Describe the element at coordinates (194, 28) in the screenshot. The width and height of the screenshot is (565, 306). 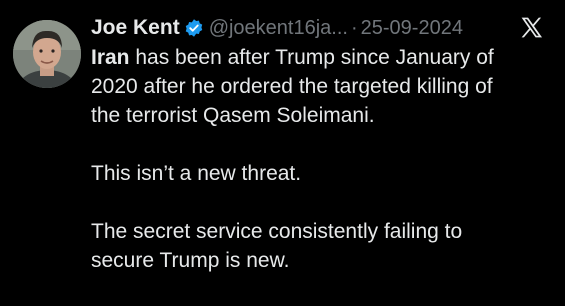
I see `verified-badge-icon` at that location.